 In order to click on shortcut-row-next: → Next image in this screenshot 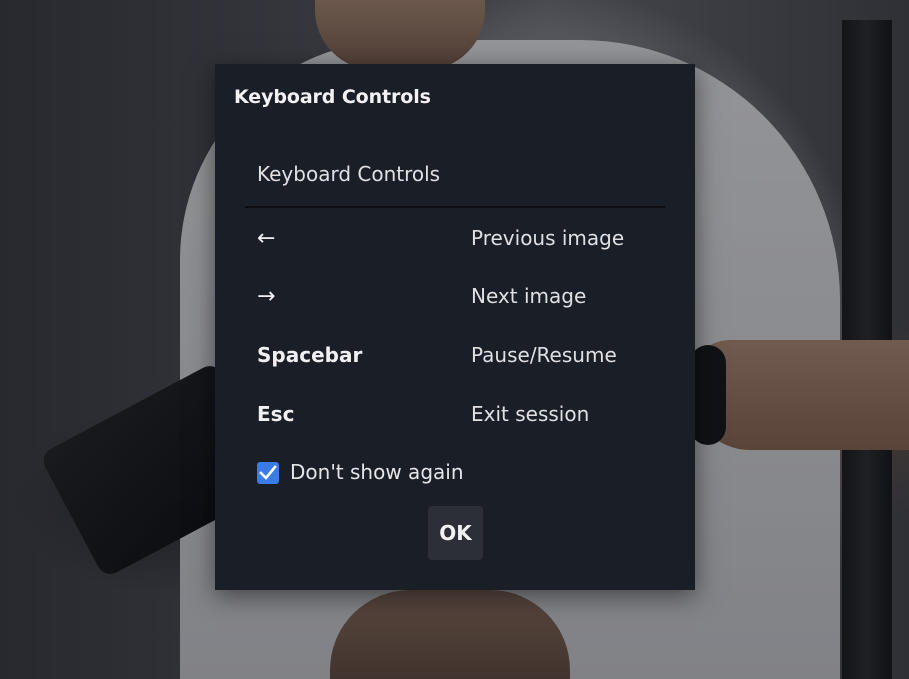, I will do `click(462, 301)`.